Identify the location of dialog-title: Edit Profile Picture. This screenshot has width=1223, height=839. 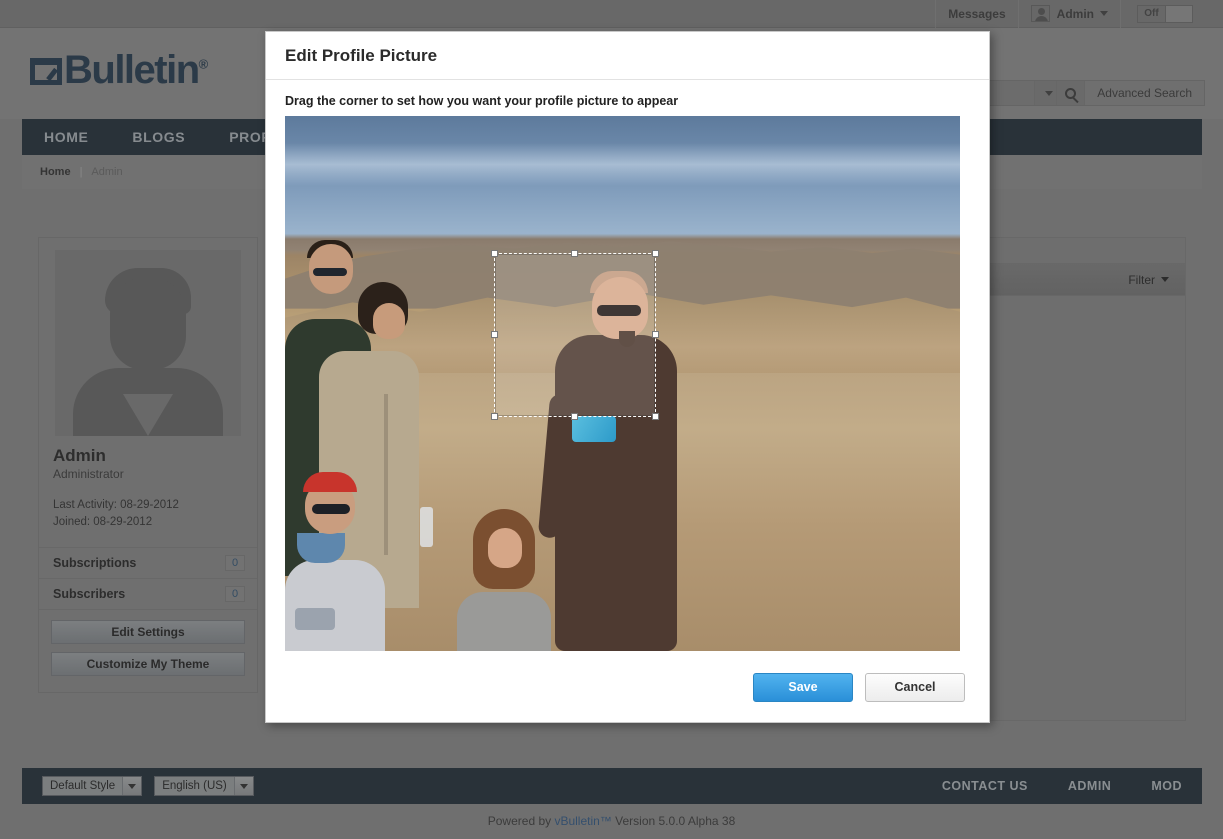
(361, 55).